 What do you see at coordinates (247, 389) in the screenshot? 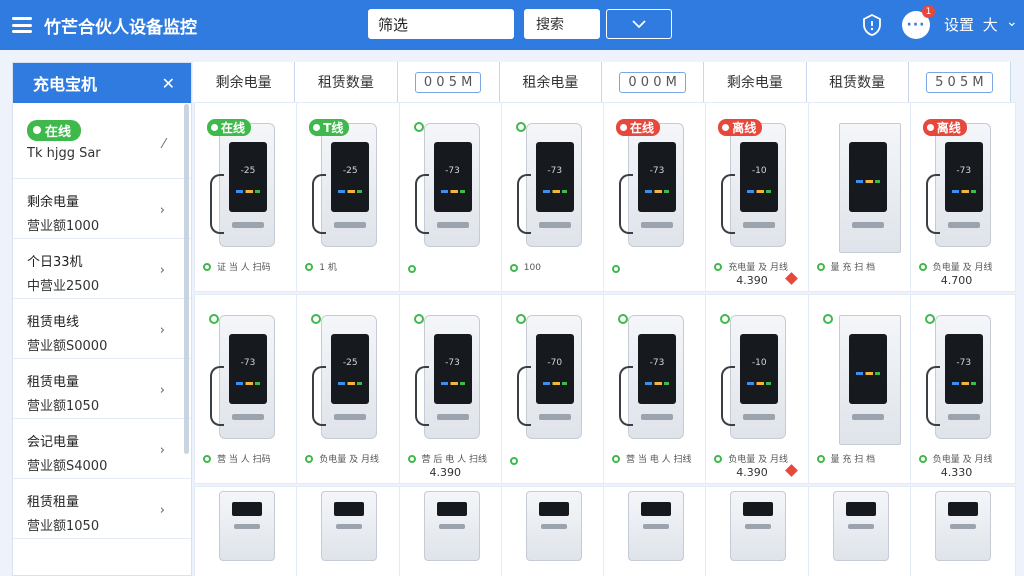
I see `device-card: -73 营 当 人 扫码` at bounding box center [247, 389].